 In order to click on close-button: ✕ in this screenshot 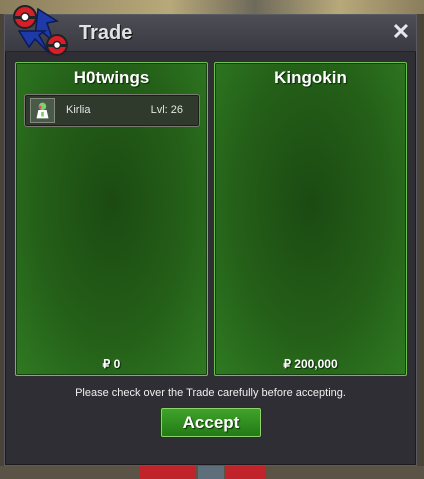, I will do `click(401, 32)`.